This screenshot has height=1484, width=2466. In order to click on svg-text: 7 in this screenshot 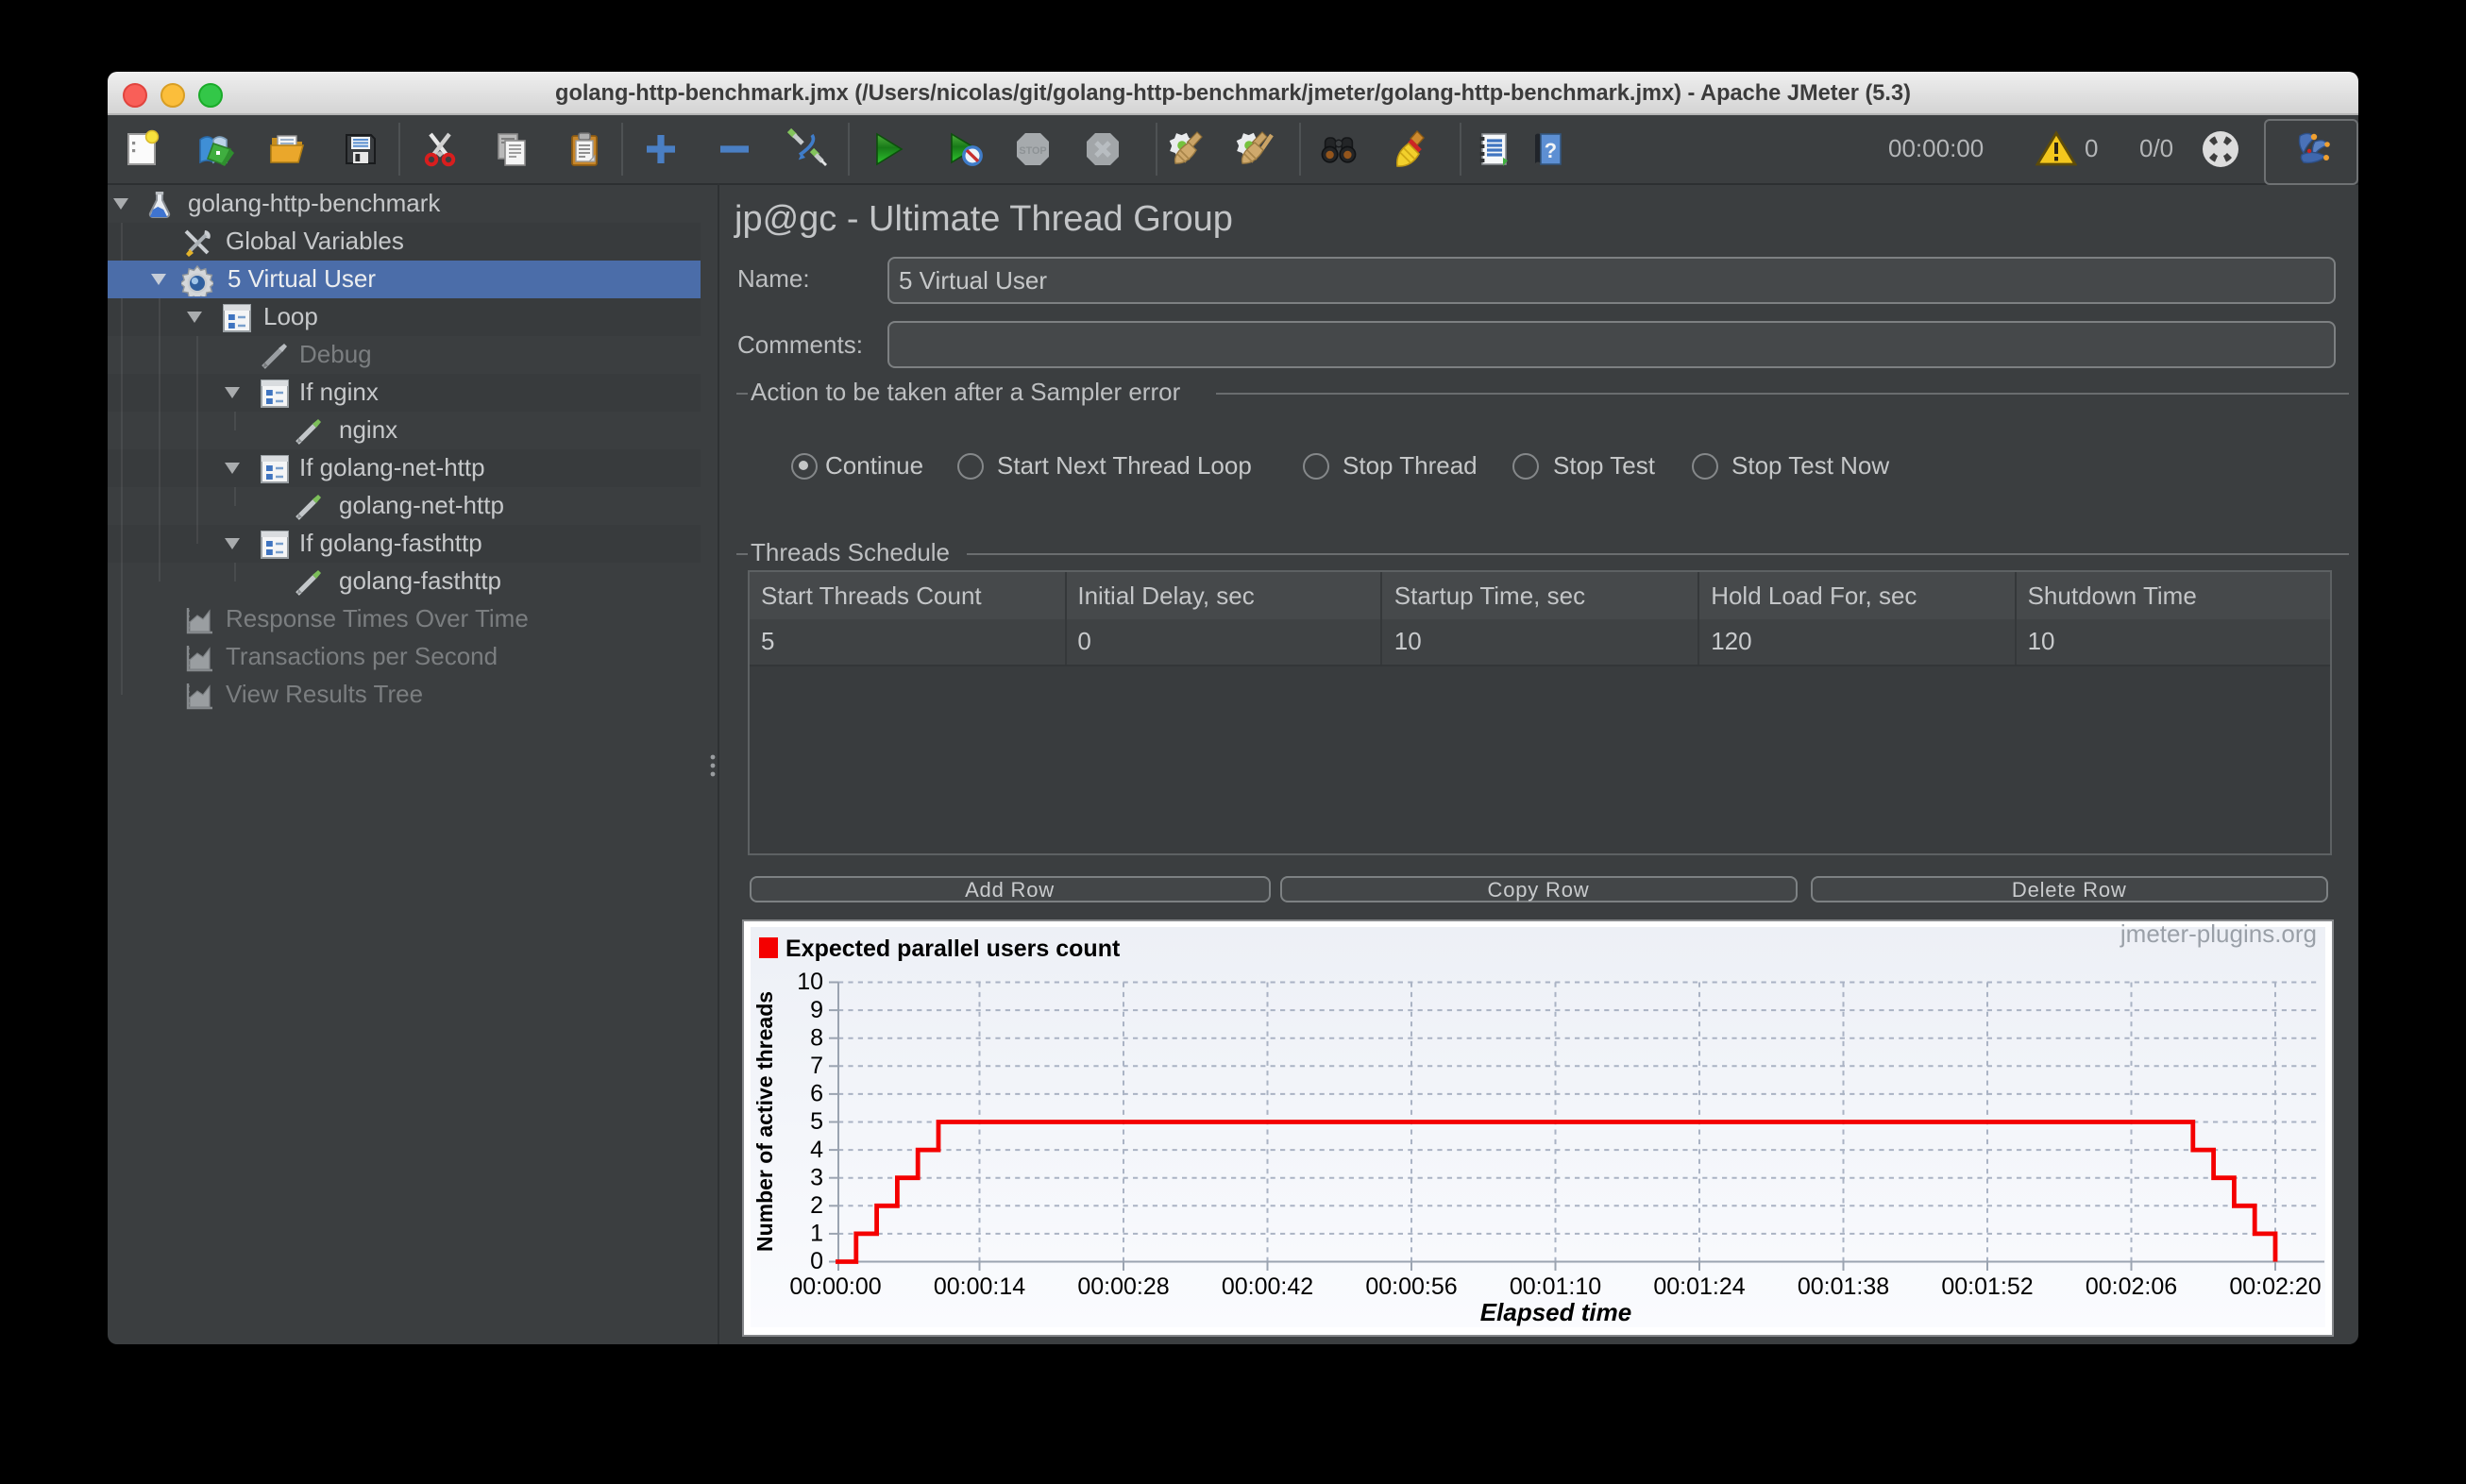, I will do `click(816, 1066)`.